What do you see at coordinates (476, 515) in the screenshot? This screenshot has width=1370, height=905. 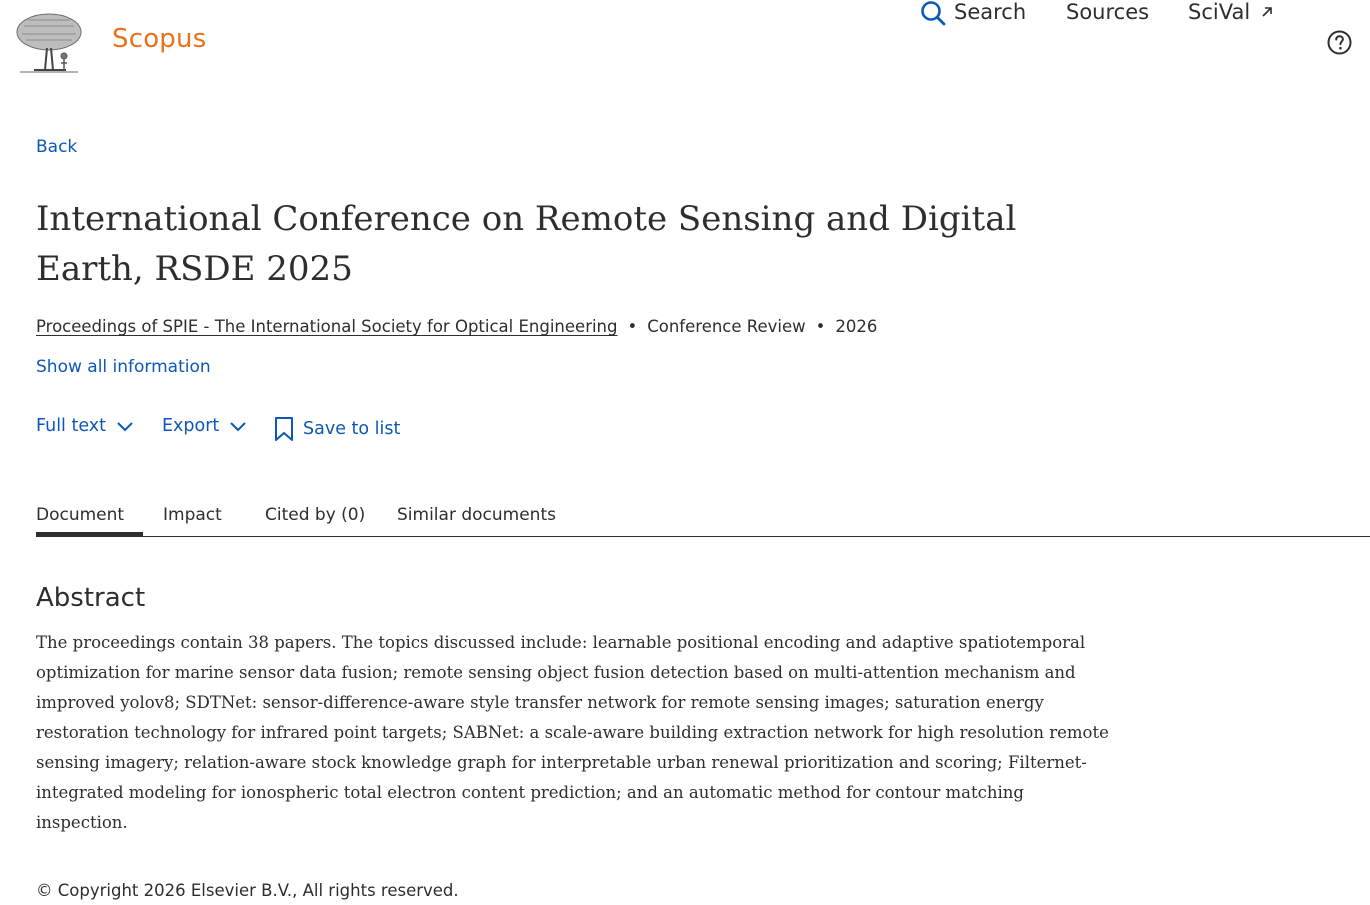 I see `tab-similar-documents: Similar documents` at bounding box center [476, 515].